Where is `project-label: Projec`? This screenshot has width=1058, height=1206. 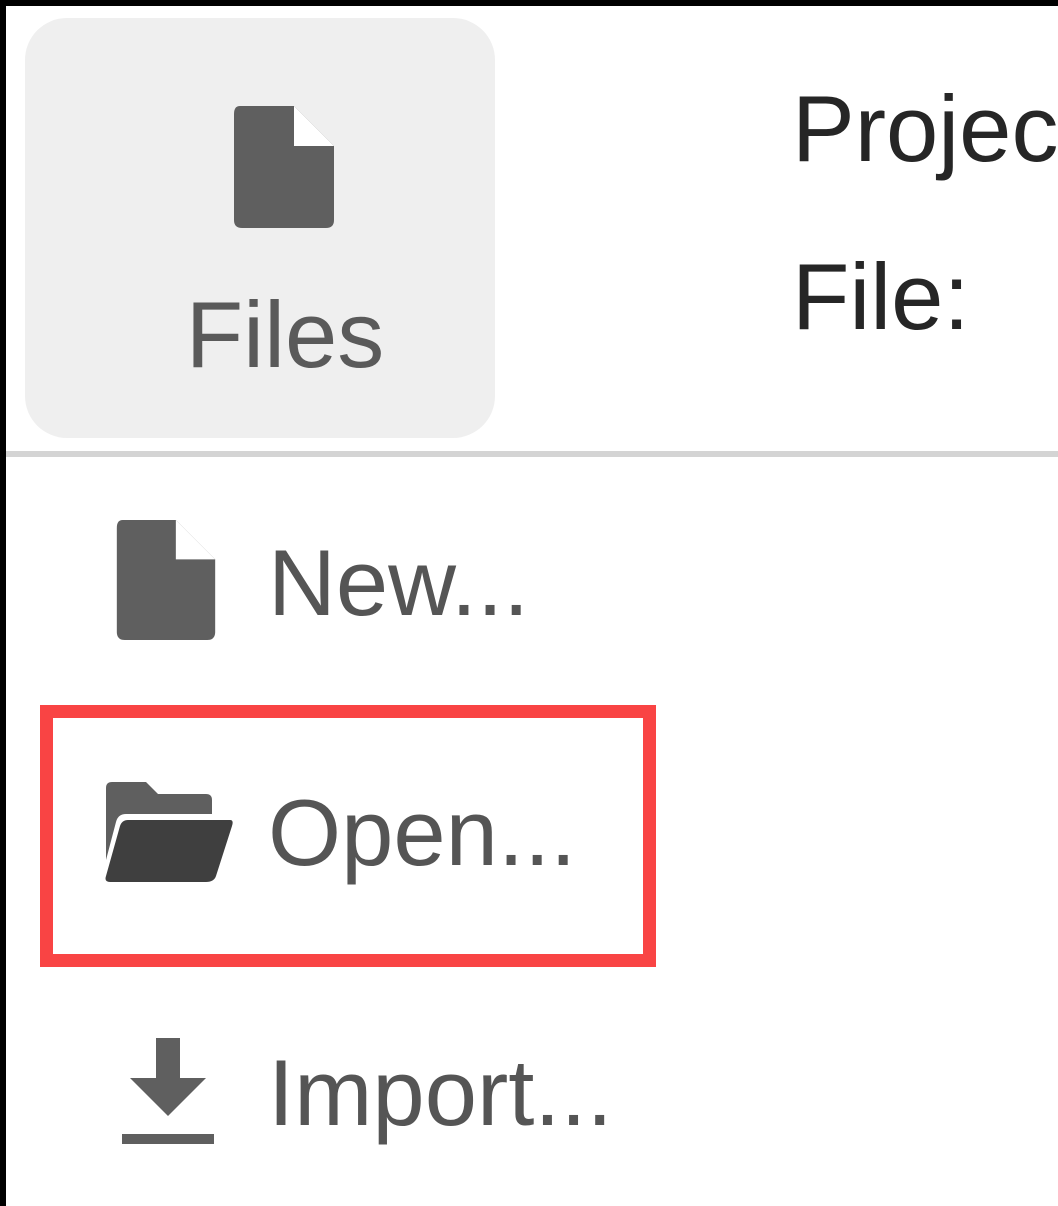 project-label: Projec is located at coordinates (925, 128).